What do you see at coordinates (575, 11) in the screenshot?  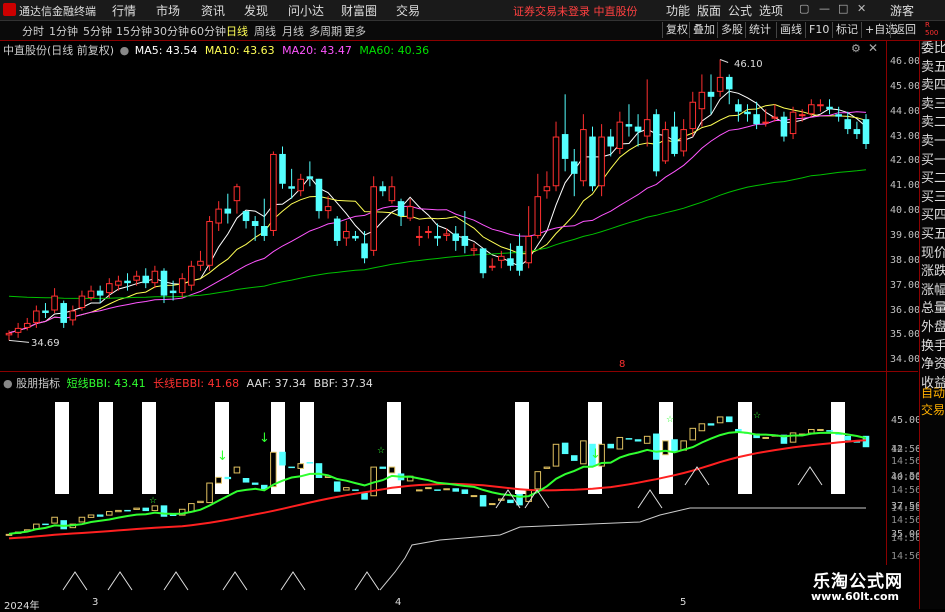 I see `login-warning: 证券交易未登录 中直股份` at bounding box center [575, 11].